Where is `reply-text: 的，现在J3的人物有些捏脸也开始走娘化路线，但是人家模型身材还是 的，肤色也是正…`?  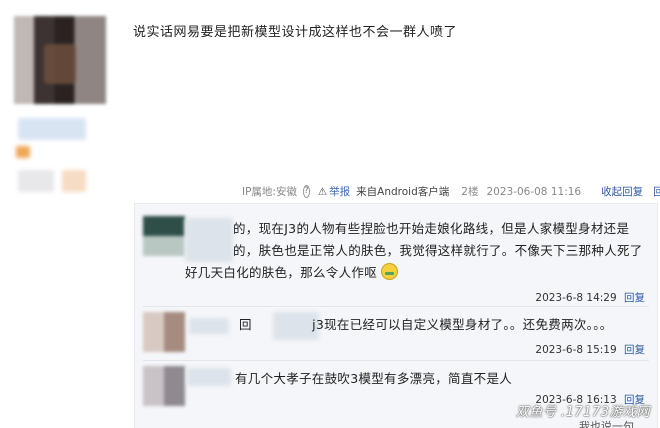 reply-text: 的，现在J3的人物有些捏脸也开始走娘化路线，但是人家模型身材还是 的，肤色也是正… is located at coordinates (417, 251).